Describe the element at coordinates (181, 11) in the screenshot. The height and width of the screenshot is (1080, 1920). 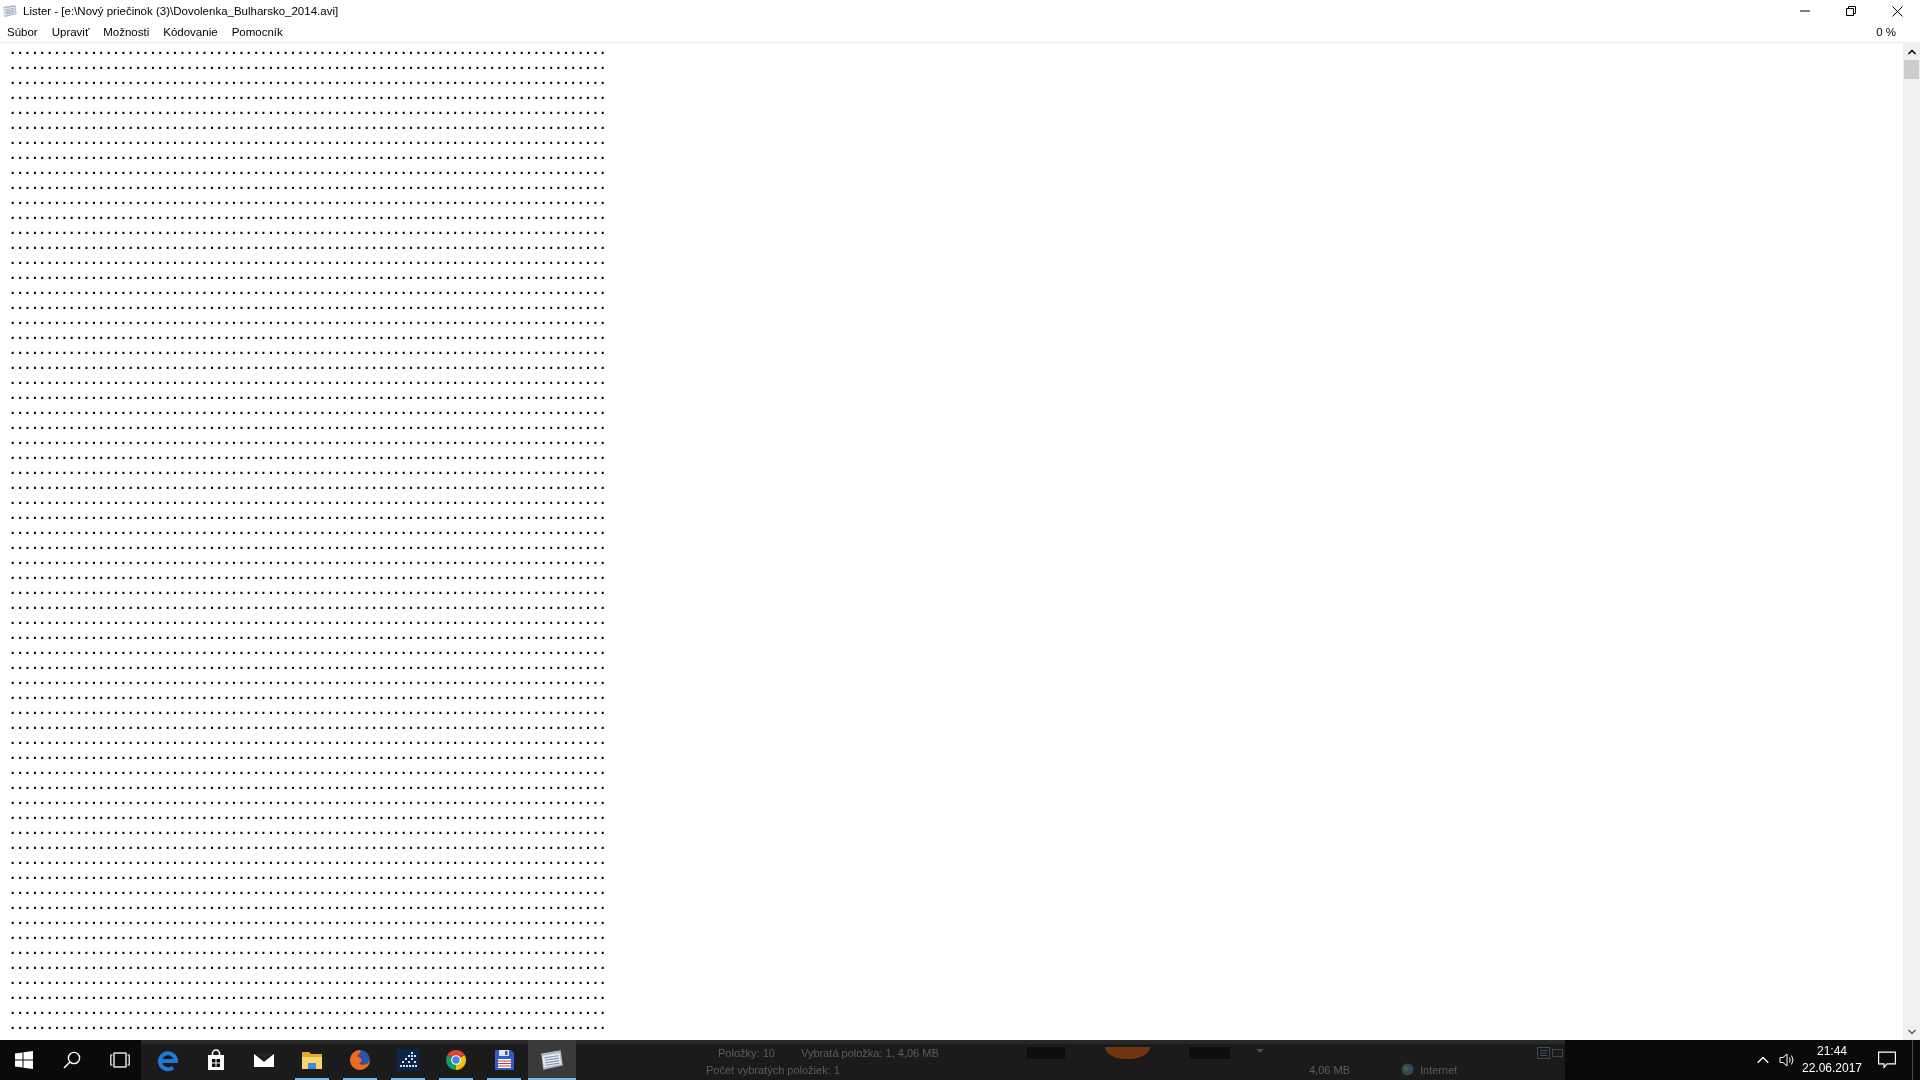
I see `window-title: Lister - [e:\Nový priečinok (3)\Dovolenka_Bulharsko_2014.avi]` at that location.